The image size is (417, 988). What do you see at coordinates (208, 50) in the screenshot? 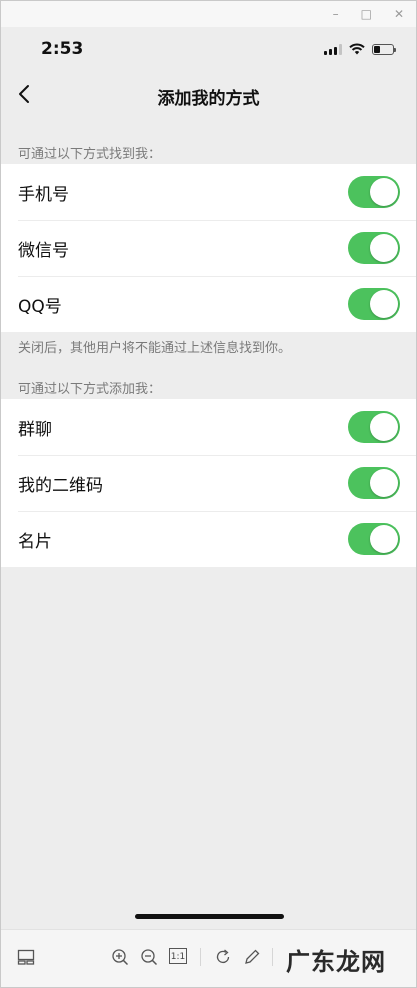
I see `status-bar: 2:53` at bounding box center [208, 50].